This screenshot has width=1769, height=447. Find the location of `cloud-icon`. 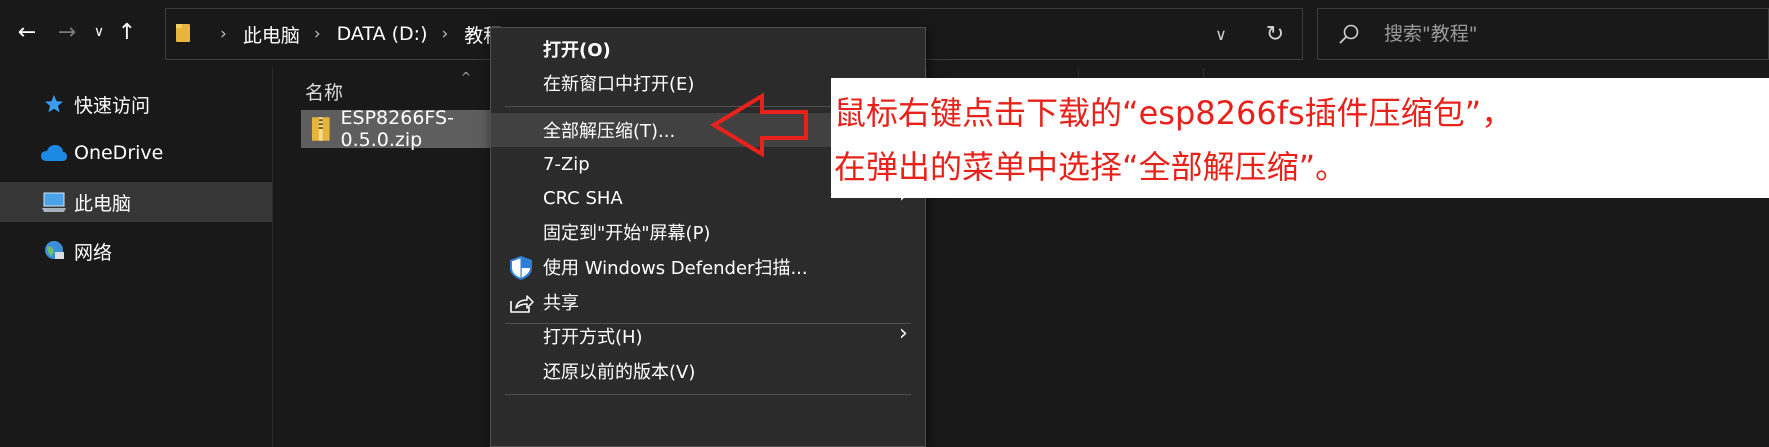

cloud-icon is located at coordinates (54, 153).